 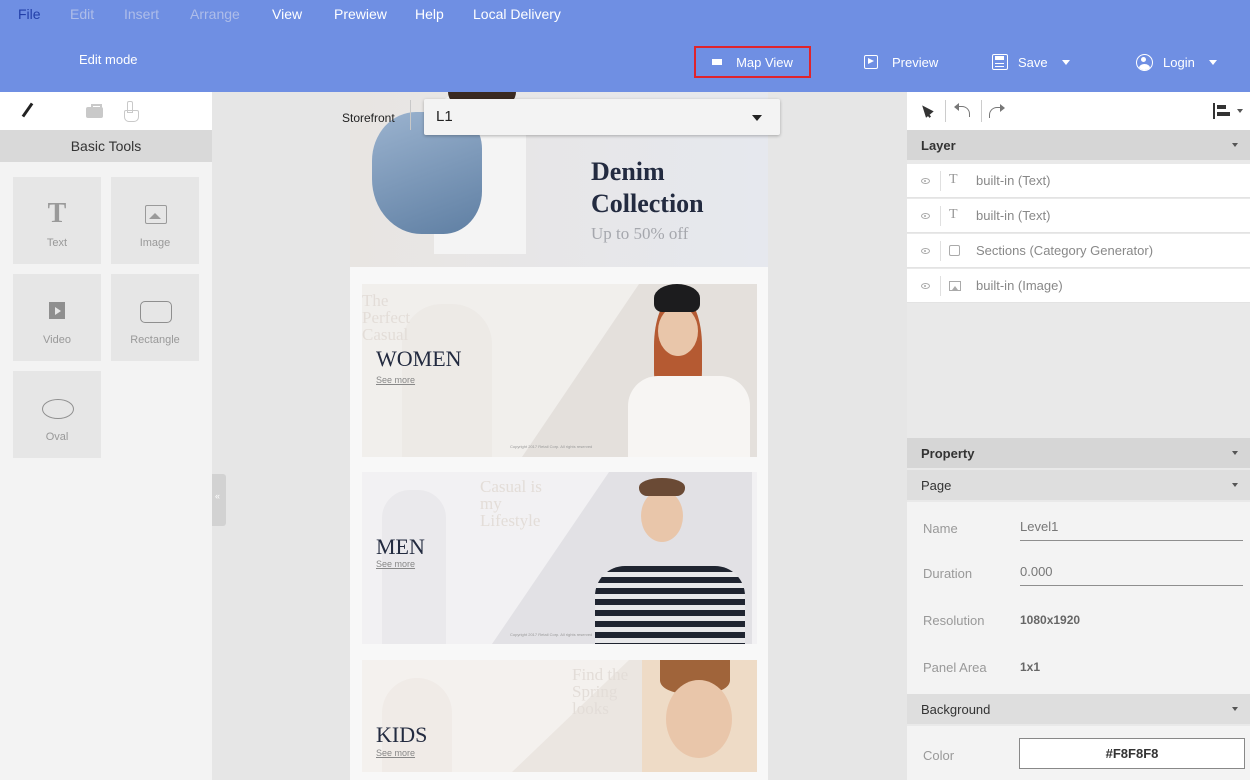 What do you see at coordinates (1078, 667) in the screenshot?
I see `panel-area-property: Panel Area 1x1` at bounding box center [1078, 667].